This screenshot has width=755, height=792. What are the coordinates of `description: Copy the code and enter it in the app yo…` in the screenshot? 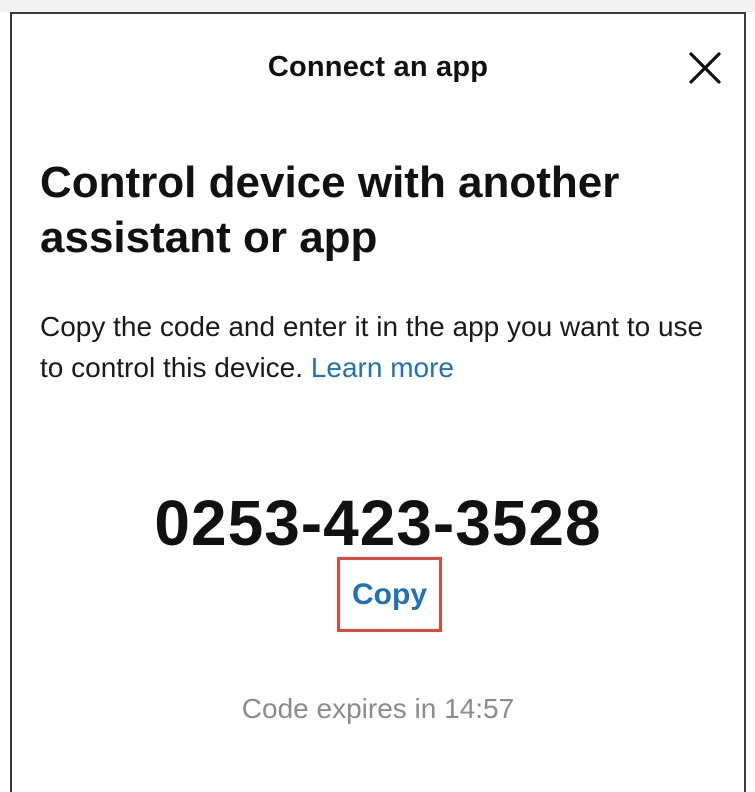 It's located at (385, 347).